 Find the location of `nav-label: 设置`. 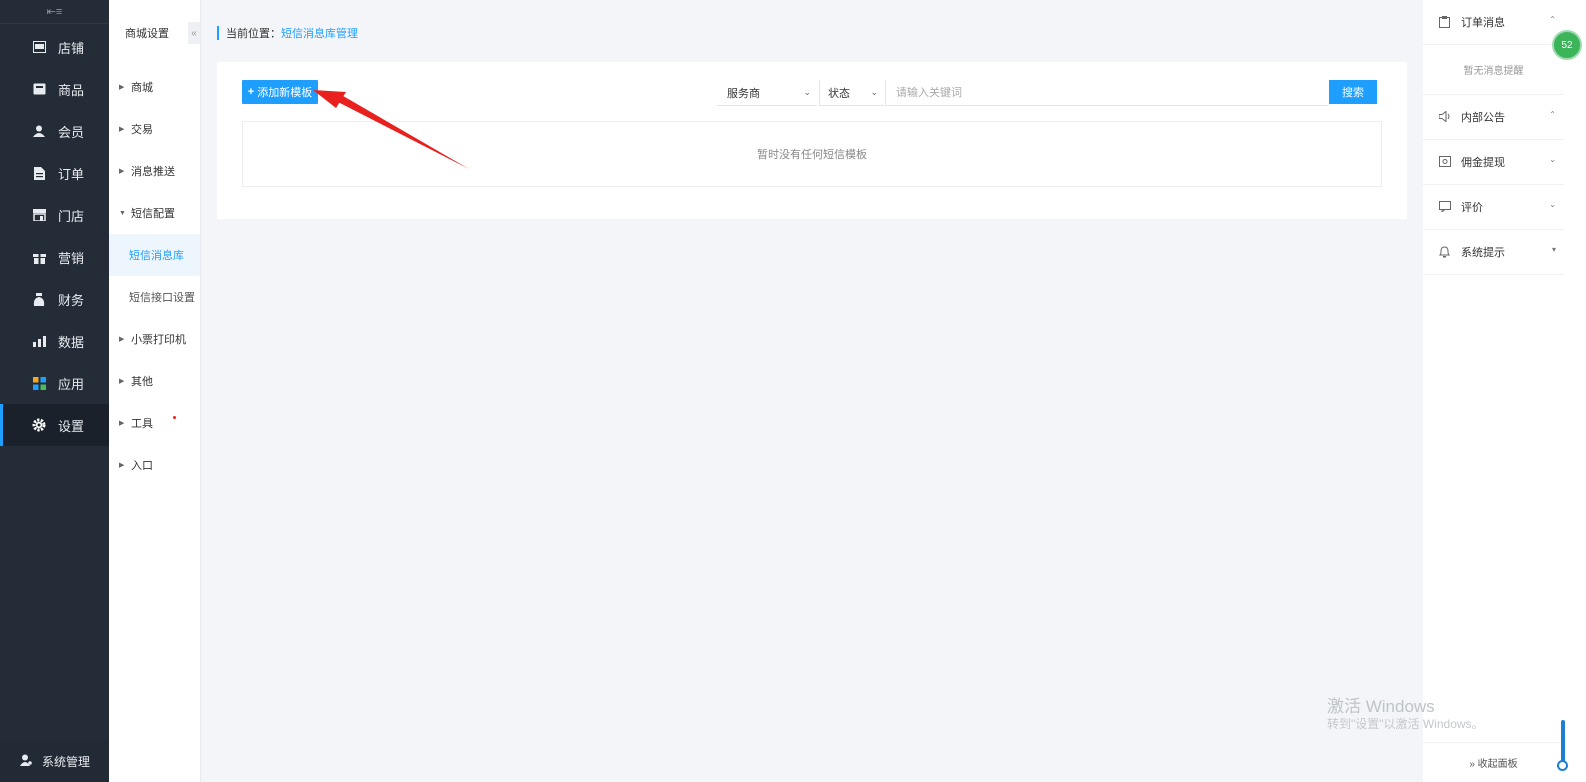

nav-label: 设置 is located at coordinates (71, 426).